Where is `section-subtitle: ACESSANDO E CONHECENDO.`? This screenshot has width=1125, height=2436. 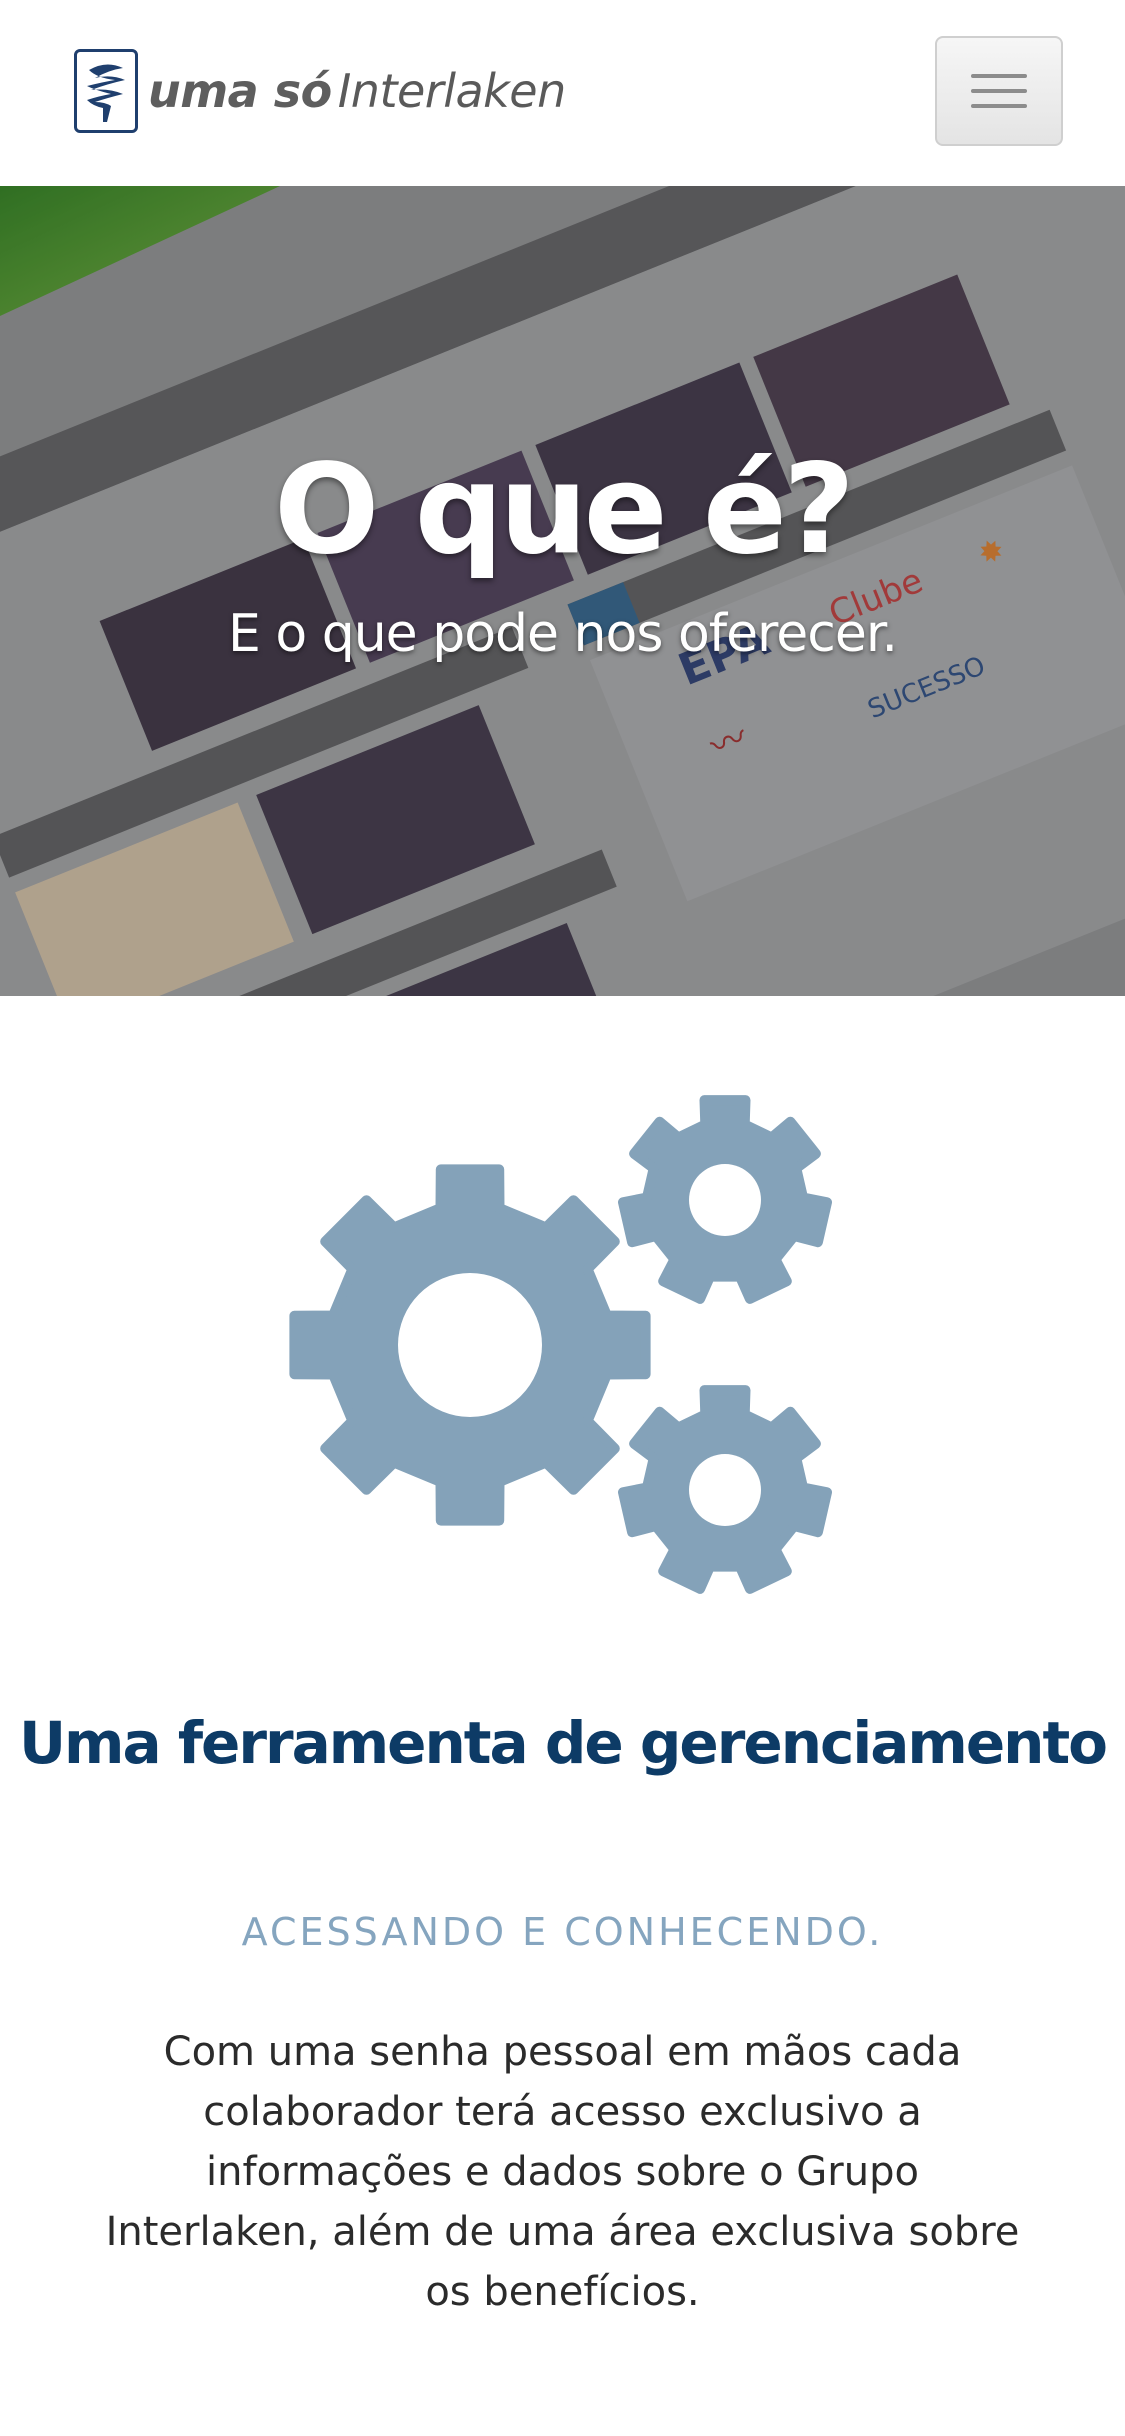 section-subtitle: ACESSANDO E CONHECENDO. is located at coordinates (562, 1932).